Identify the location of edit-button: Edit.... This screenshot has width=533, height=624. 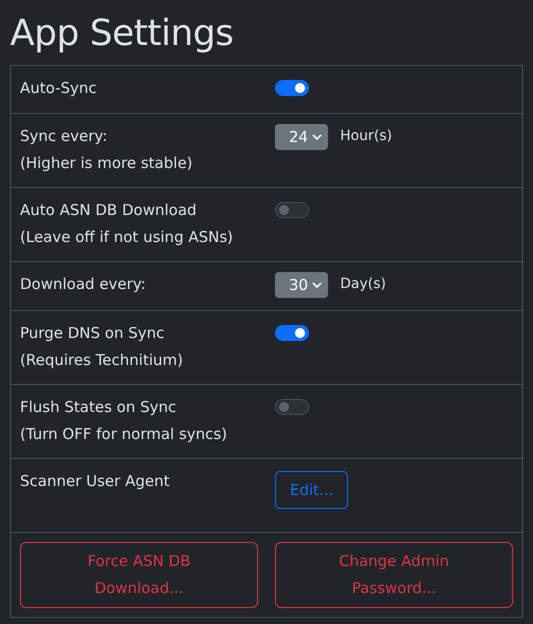
(311, 490).